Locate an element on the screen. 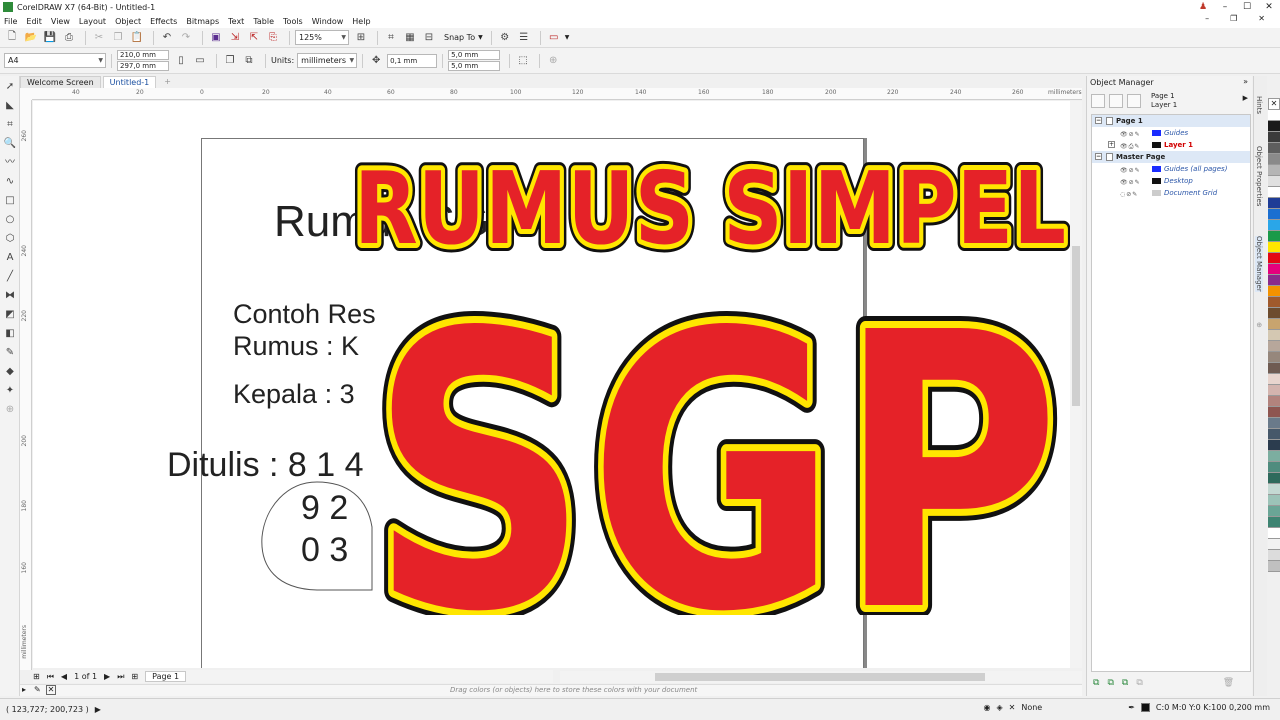 This screenshot has height=720, width=1280. add-tool-icon: ⊕ is located at coordinates (10, 410).